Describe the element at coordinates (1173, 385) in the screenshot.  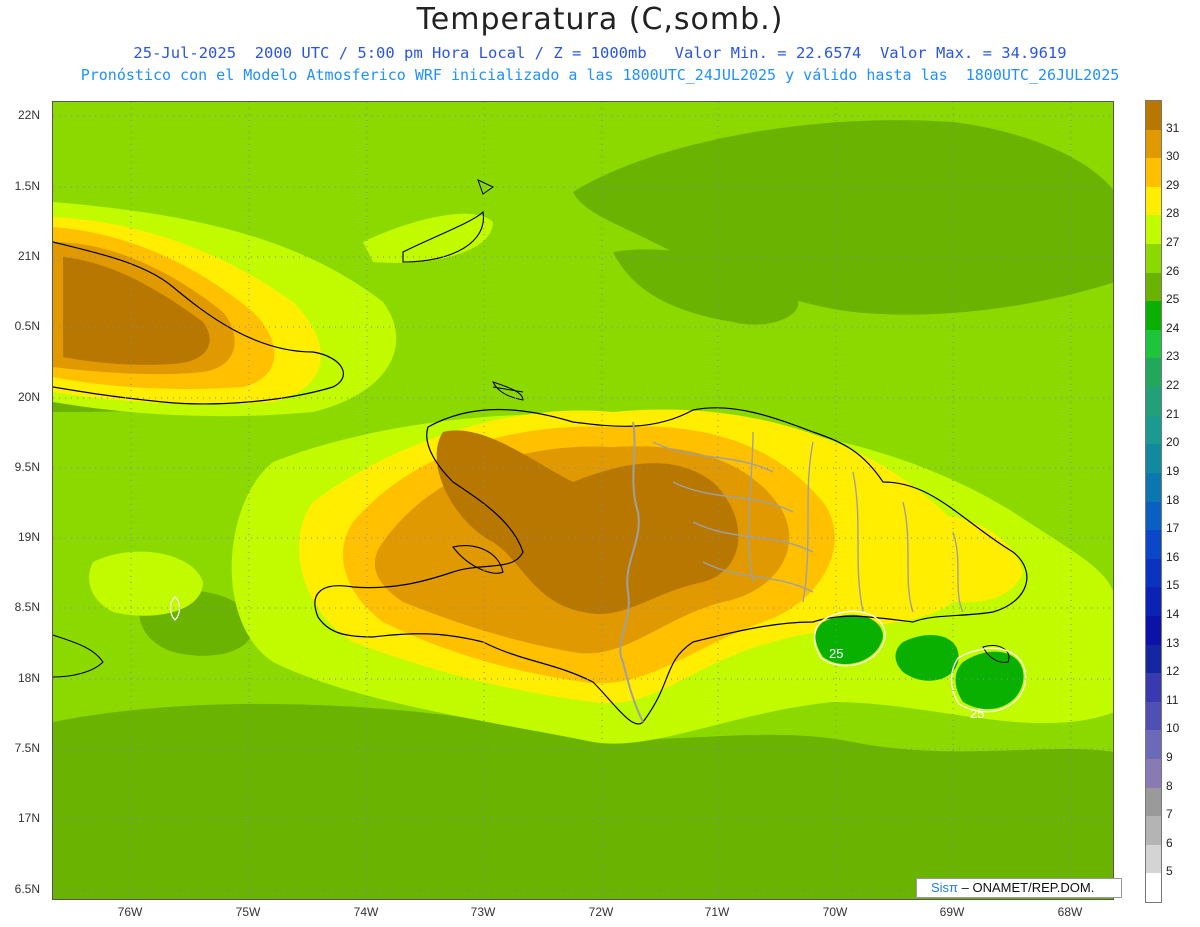
I see `colorbar-label: 22` at that location.